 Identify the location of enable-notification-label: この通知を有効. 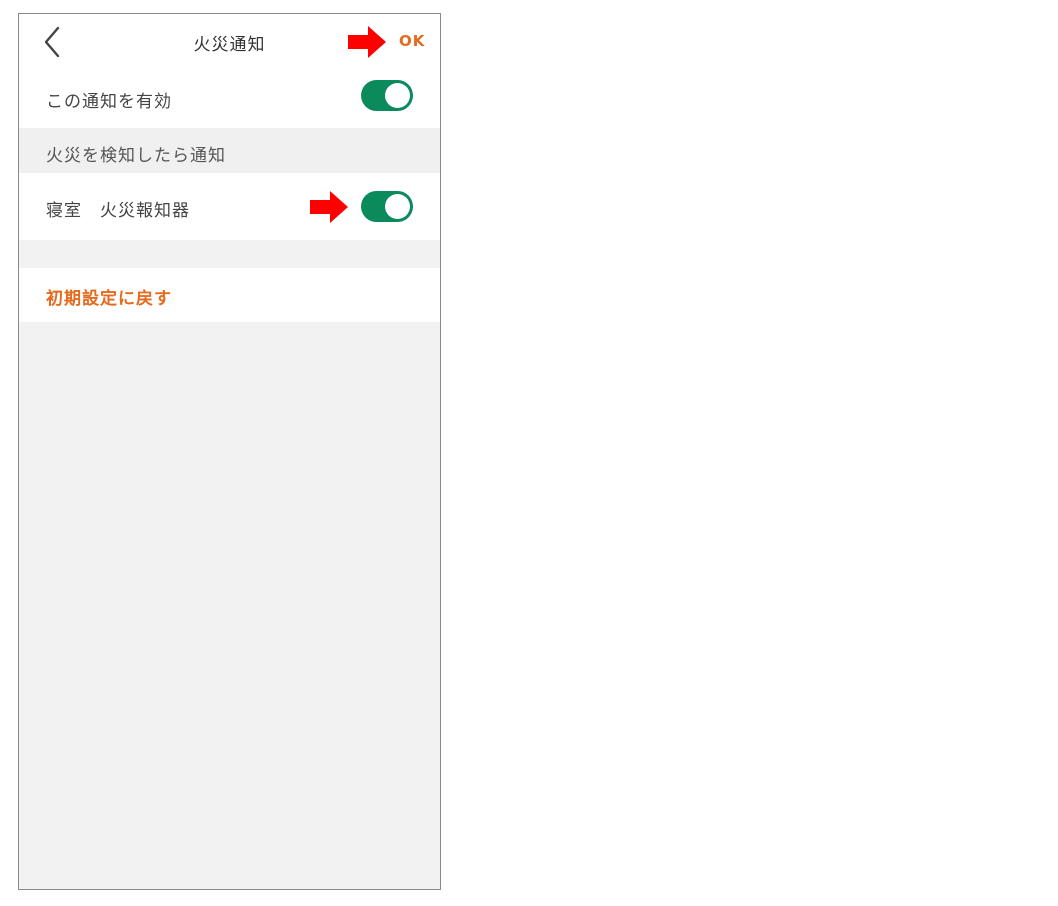
(109, 102).